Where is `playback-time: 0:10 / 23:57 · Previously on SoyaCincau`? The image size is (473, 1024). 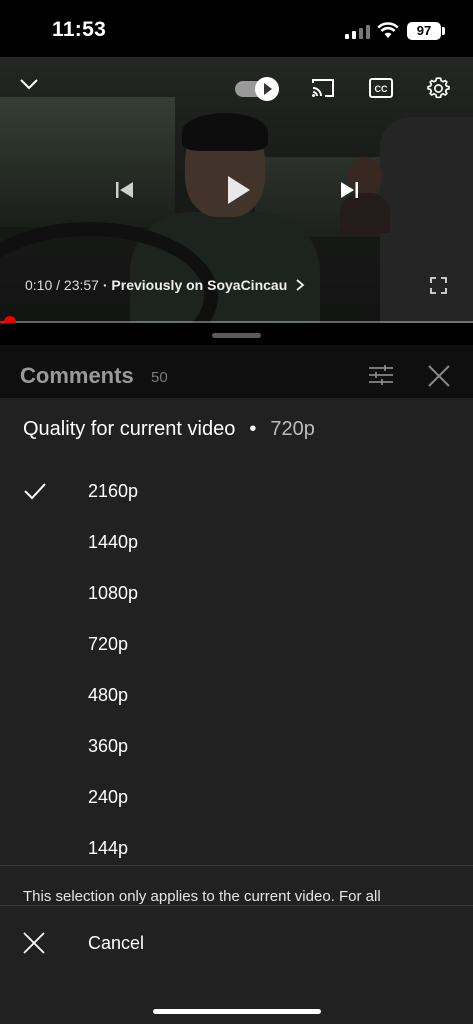 playback-time: 0:10 / 23:57 · Previously on SoyaCincau is located at coordinates (165, 285).